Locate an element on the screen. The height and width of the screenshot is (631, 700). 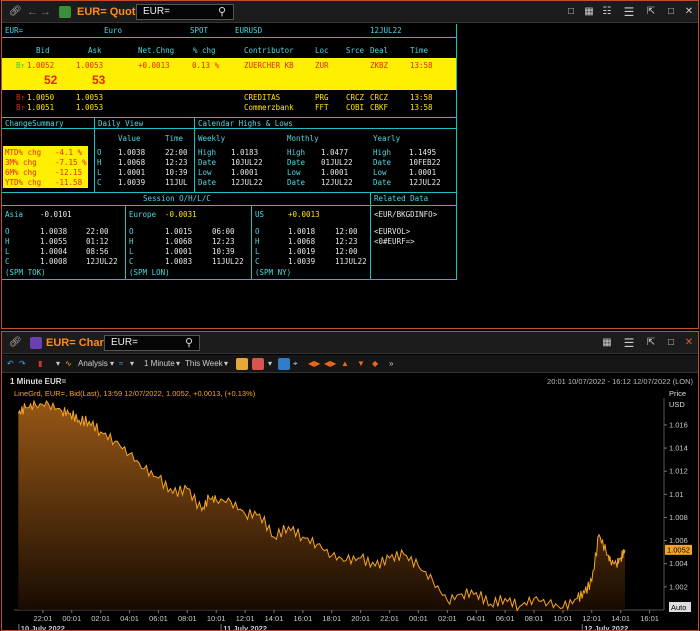
y-tick-label: 1.006 is located at coordinates (678, 540).